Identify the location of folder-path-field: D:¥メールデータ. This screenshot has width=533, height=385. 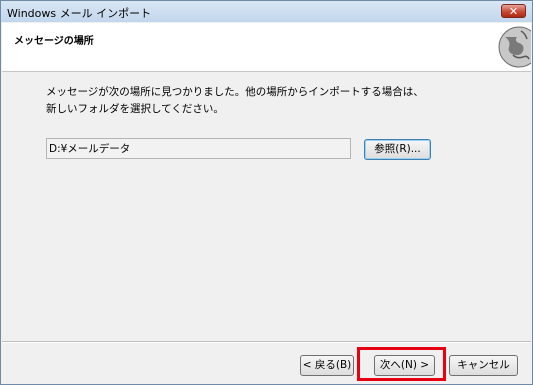
(198, 148).